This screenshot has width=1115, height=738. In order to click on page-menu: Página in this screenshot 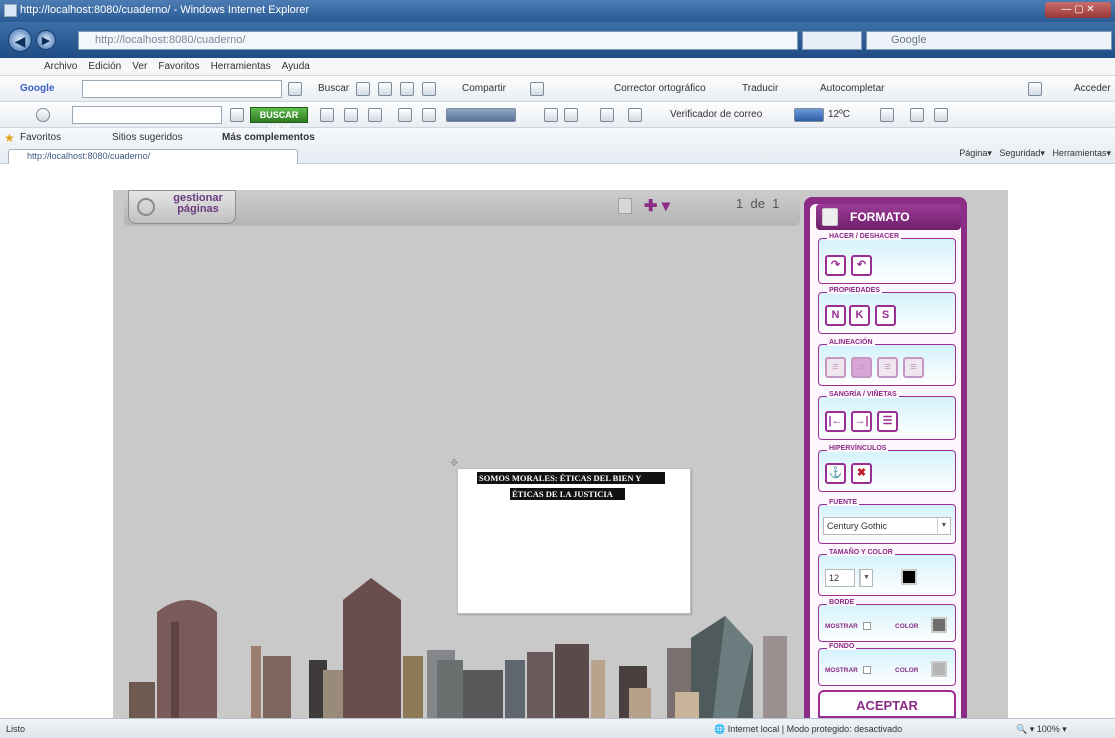, I will do `click(973, 153)`.